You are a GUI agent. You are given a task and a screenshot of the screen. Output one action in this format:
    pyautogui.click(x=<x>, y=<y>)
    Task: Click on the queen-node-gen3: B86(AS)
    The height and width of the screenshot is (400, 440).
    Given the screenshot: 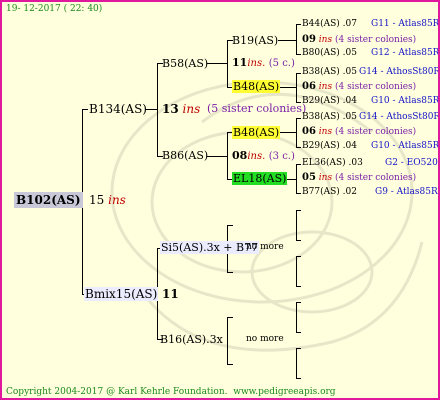 What is the action you would take?
    pyautogui.click(x=185, y=155)
    